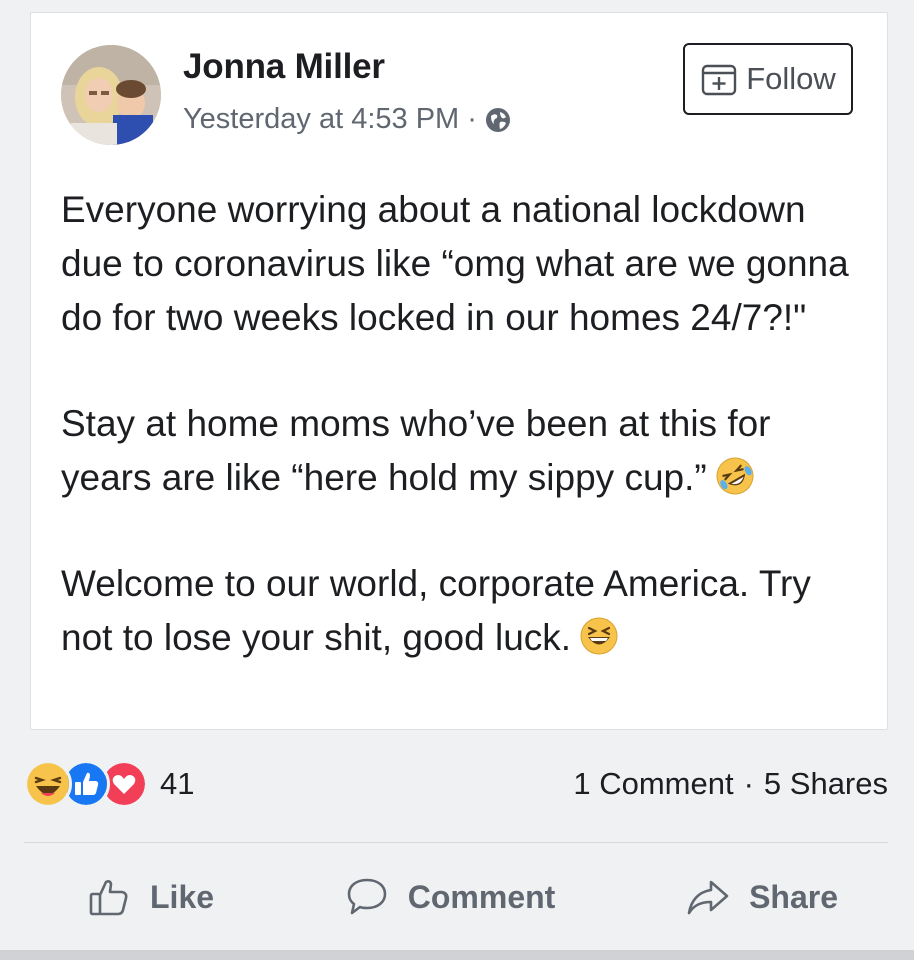  Describe the element at coordinates (456, 842) in the screenshot. I see `actions-divider` at that location.